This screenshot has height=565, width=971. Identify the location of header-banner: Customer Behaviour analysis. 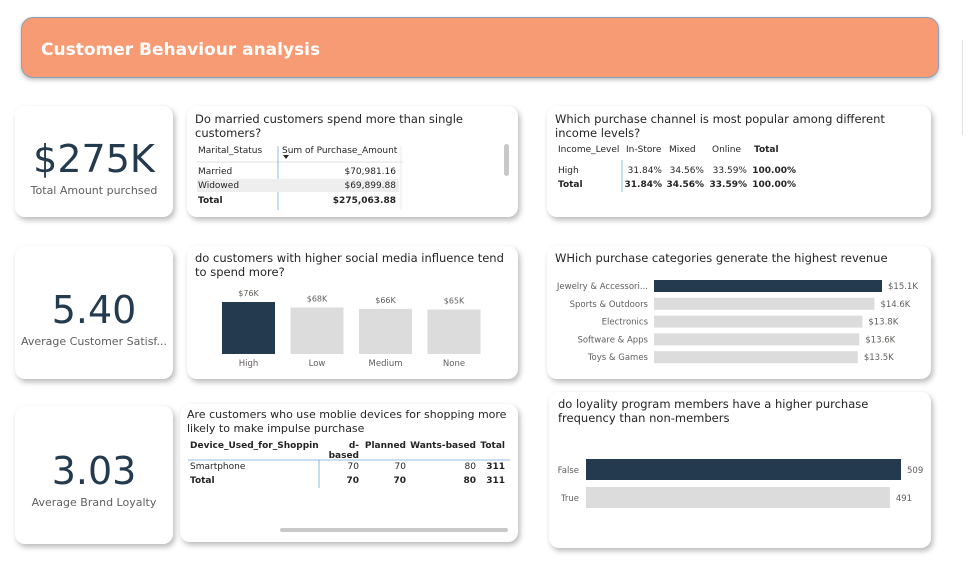
(480, 47).